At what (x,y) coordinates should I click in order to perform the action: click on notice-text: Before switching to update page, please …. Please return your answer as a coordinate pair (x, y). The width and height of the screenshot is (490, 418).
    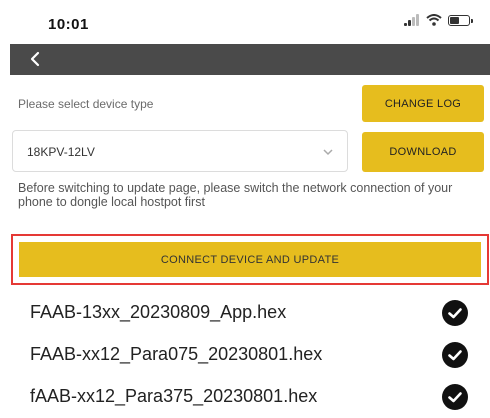
    Looking at the image, I should click on (235, 195).